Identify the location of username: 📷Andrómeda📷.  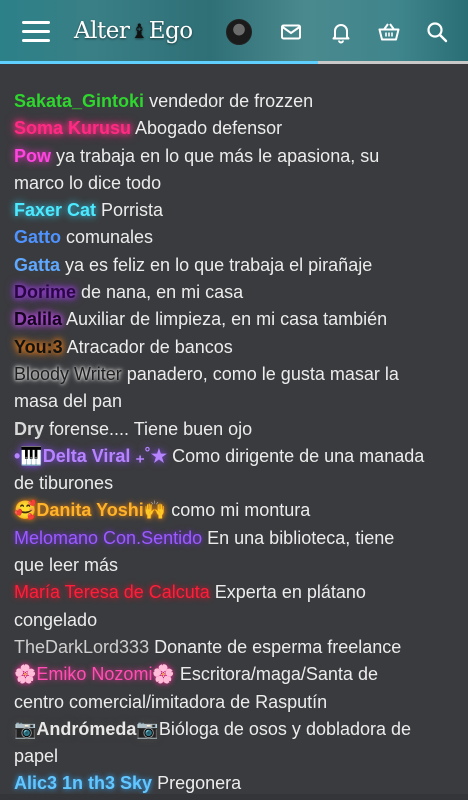
(86, 729).